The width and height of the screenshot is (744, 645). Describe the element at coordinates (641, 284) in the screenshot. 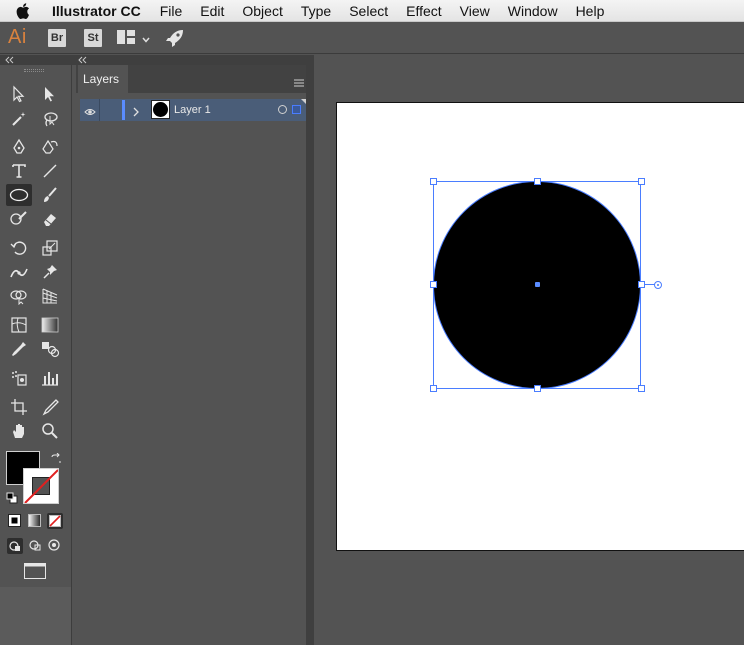

I see `resize-handle-right` at that location.